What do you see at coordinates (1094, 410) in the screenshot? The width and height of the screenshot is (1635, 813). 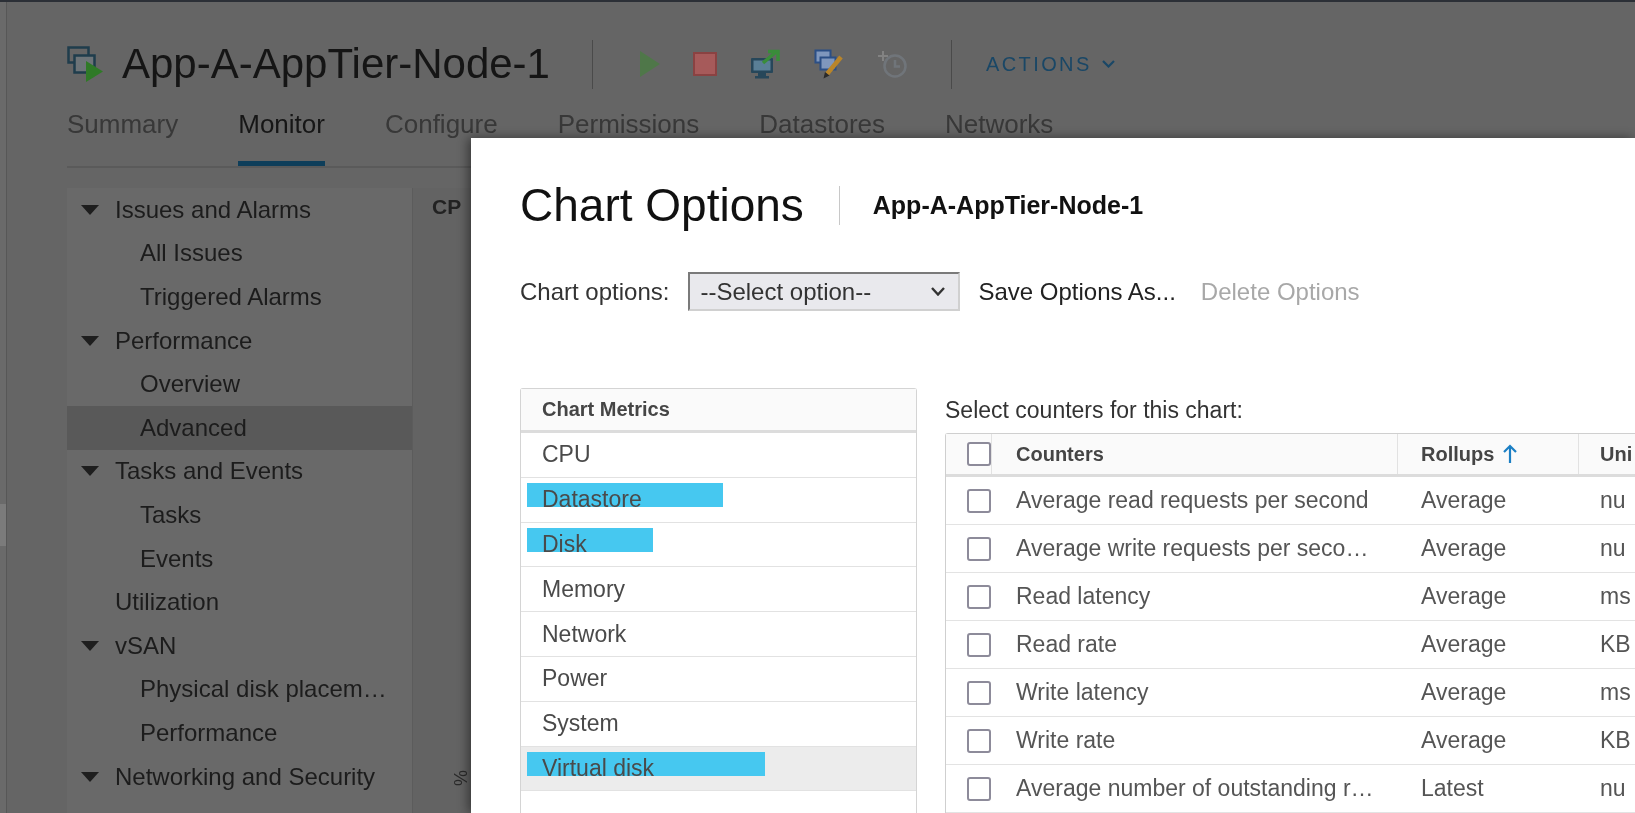 I see `table-caption: Select counters for this chart:` at bounding box center [1094, 410].